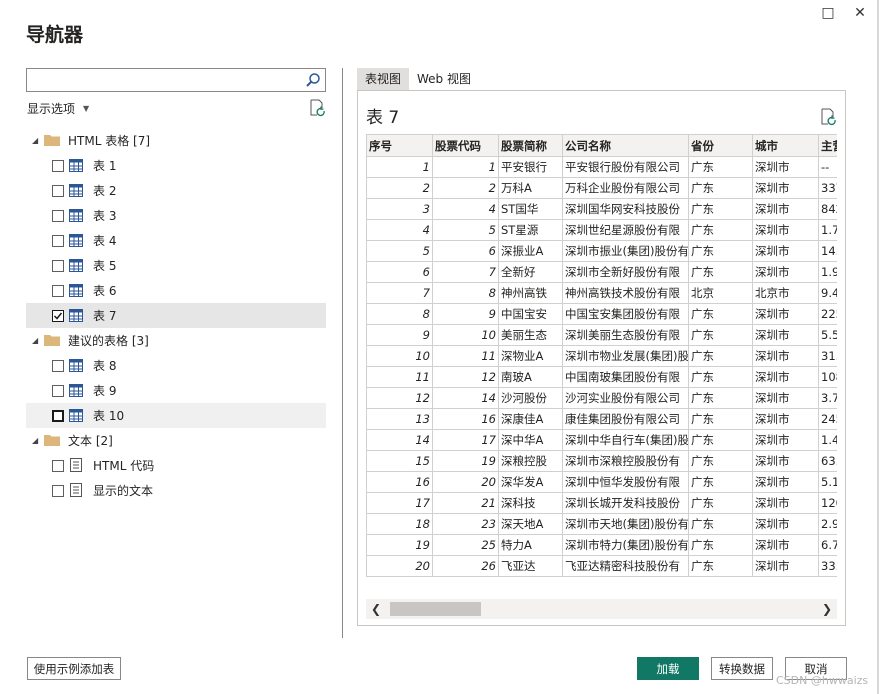  What do you see at coordinates (860, 13) in the screenshot?
I see `close-button: ✕` at bounding box center [860, 13].